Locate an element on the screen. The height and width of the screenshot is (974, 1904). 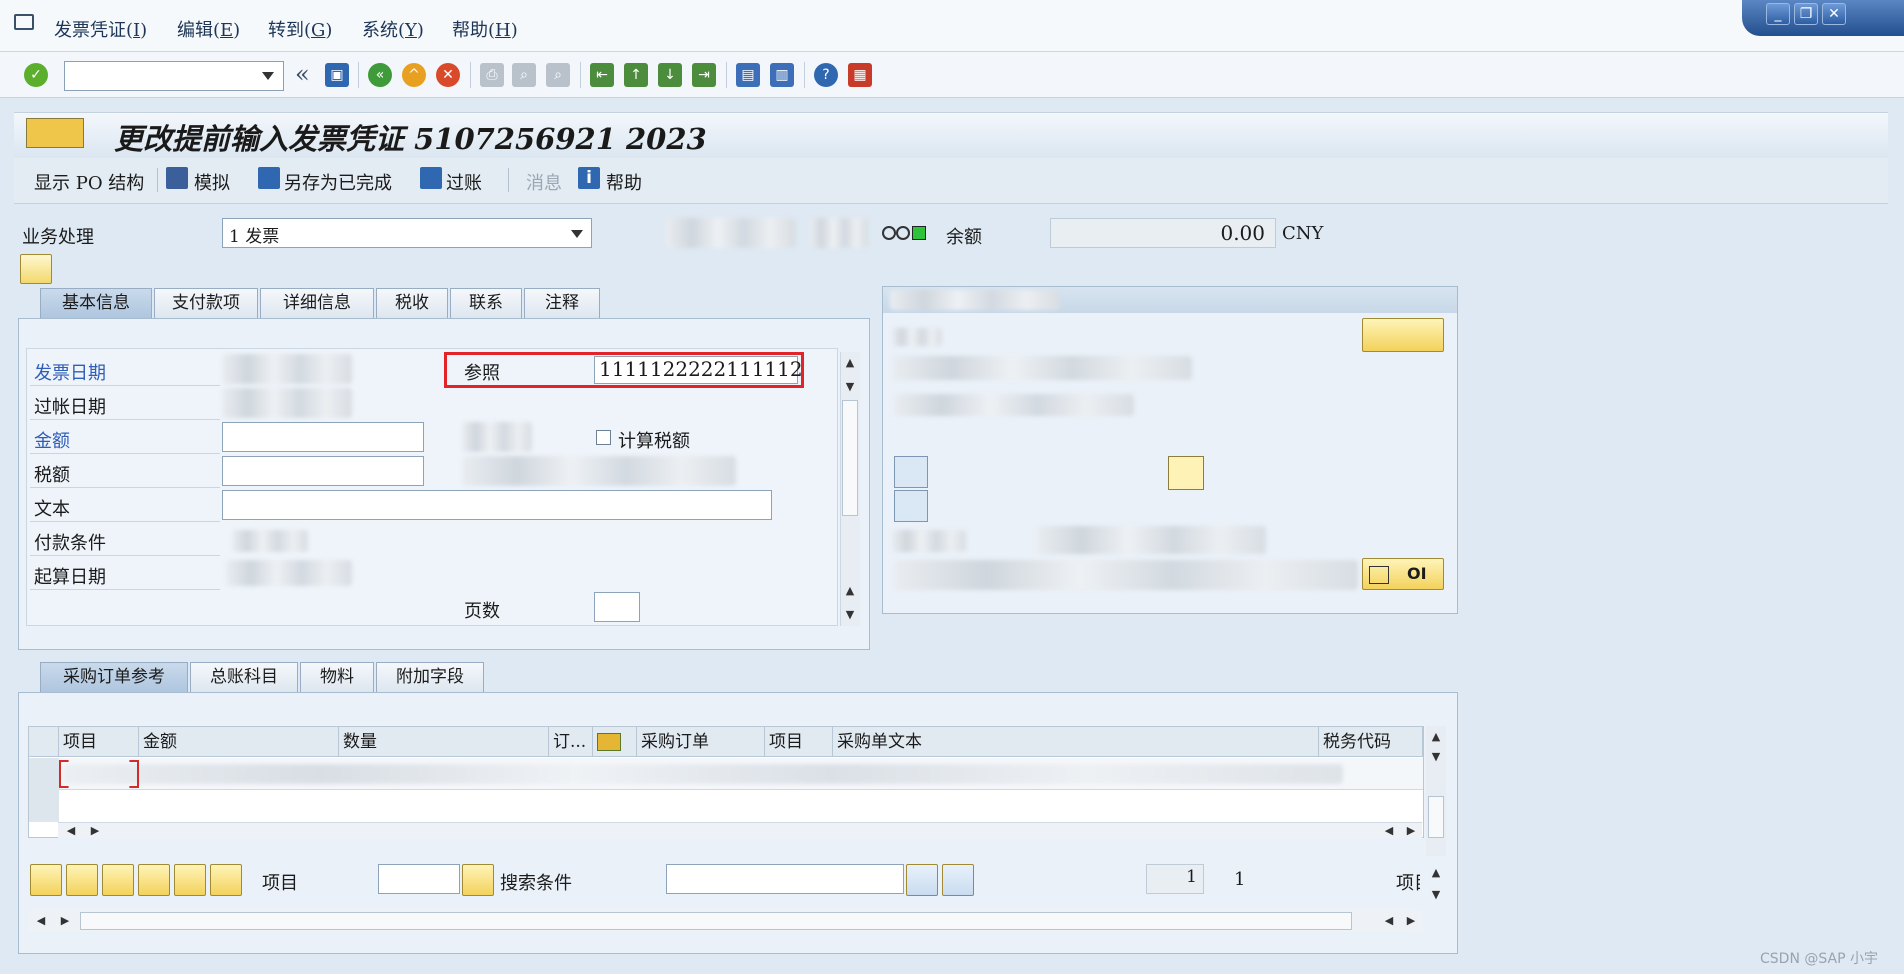
item-search-field is located at coordinates (419, 879).